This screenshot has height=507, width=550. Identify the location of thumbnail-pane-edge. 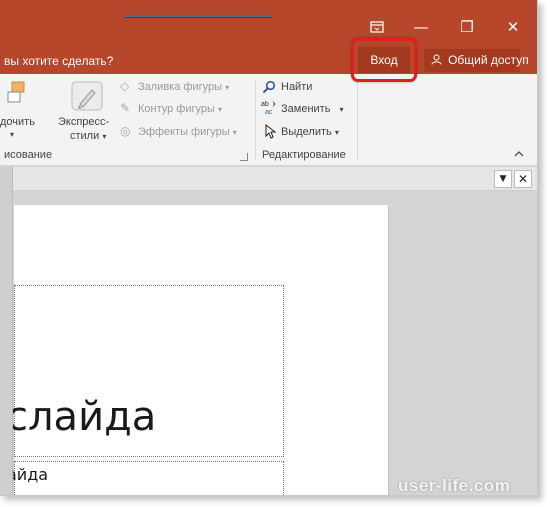
(6, 331).